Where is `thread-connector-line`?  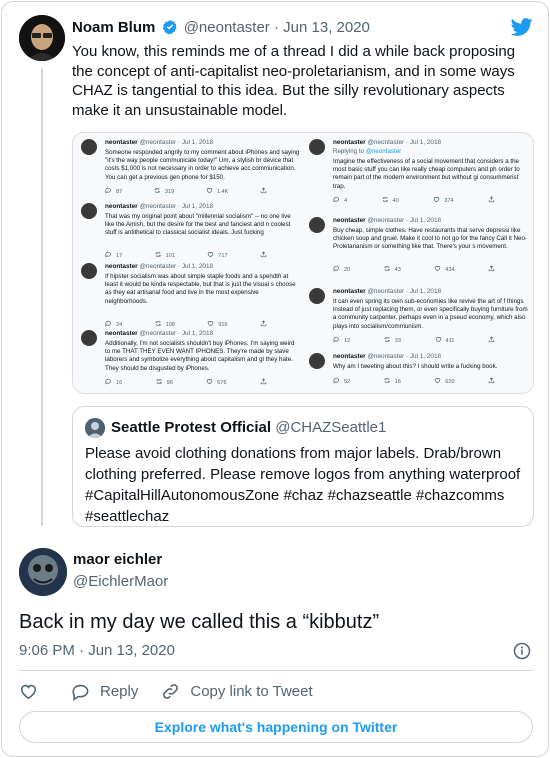
thread-connector-line is located at coordinates (42, 297).